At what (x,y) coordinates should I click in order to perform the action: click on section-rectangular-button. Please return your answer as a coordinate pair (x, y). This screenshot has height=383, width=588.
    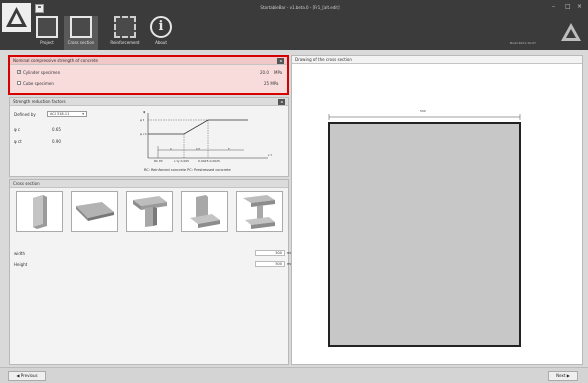
    Looking at the image, I should click on (39, 211).